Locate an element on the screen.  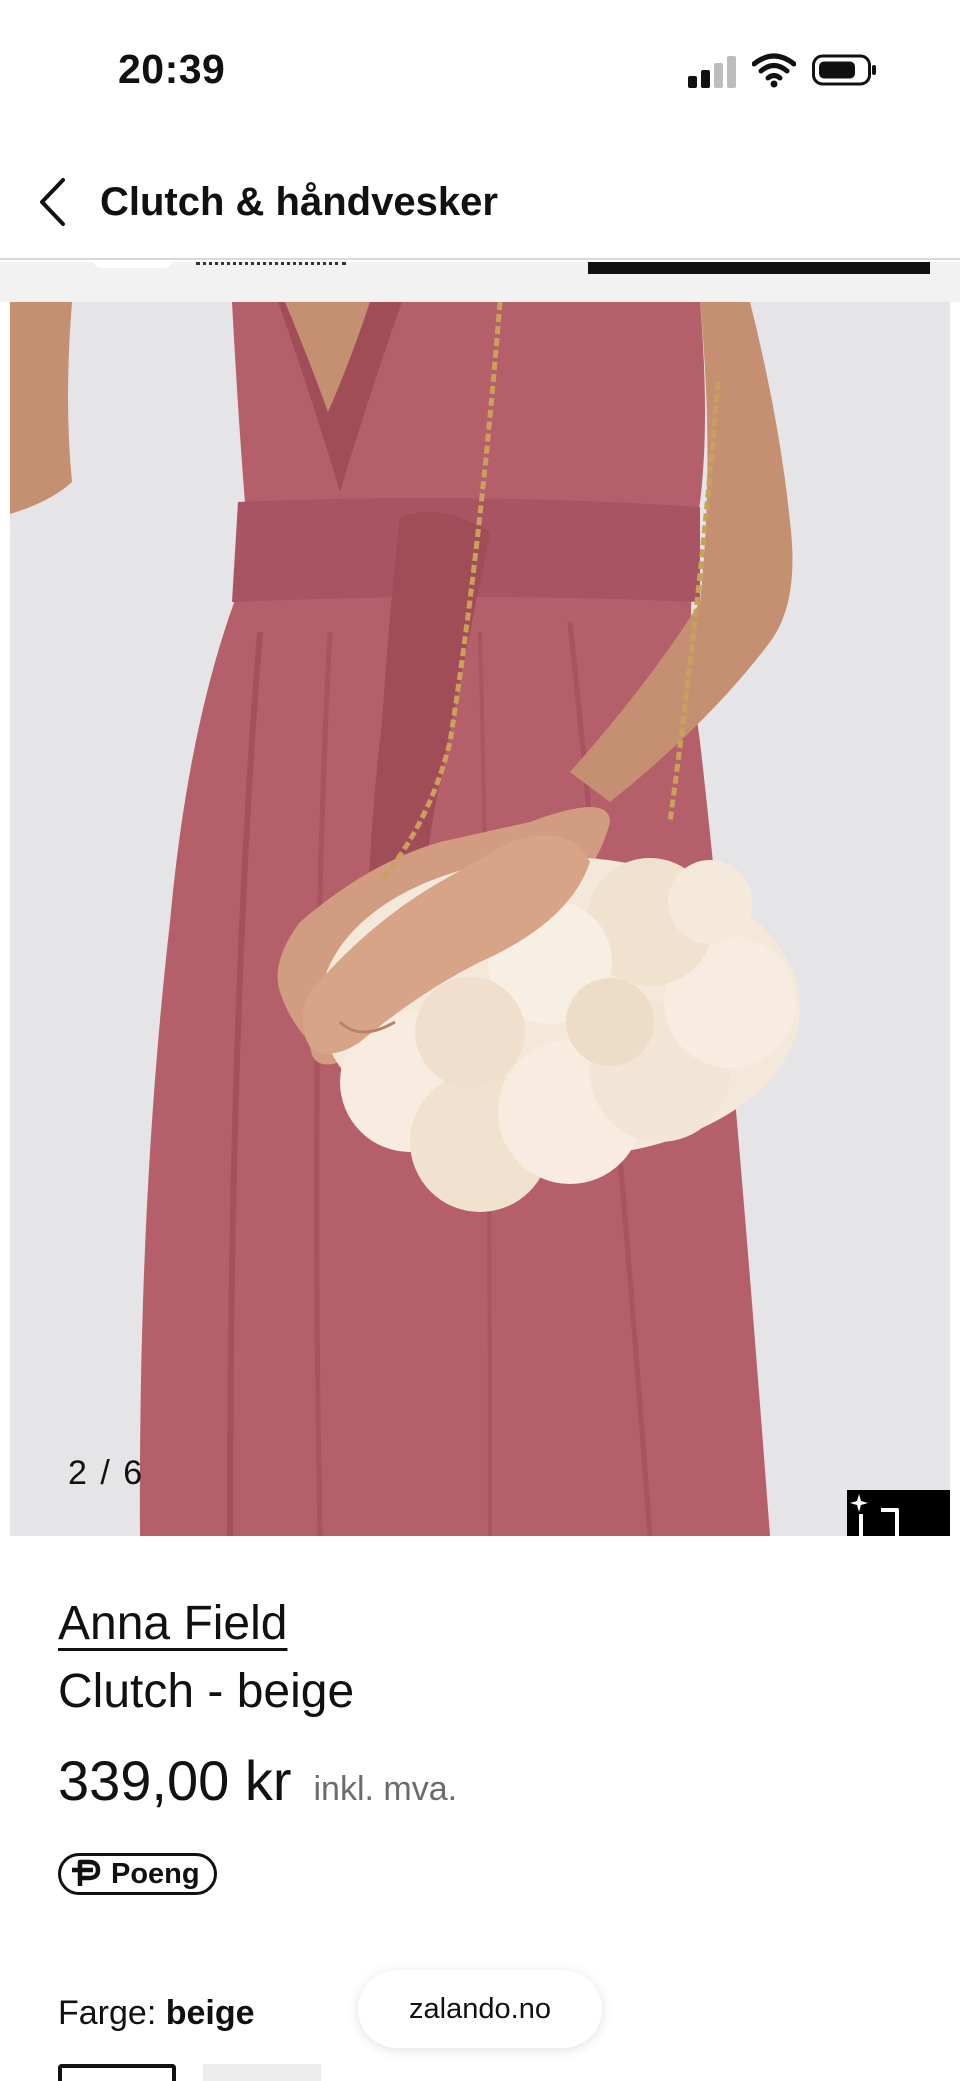
product-name: Clutch - beige is located at coordinates (206, 1691).